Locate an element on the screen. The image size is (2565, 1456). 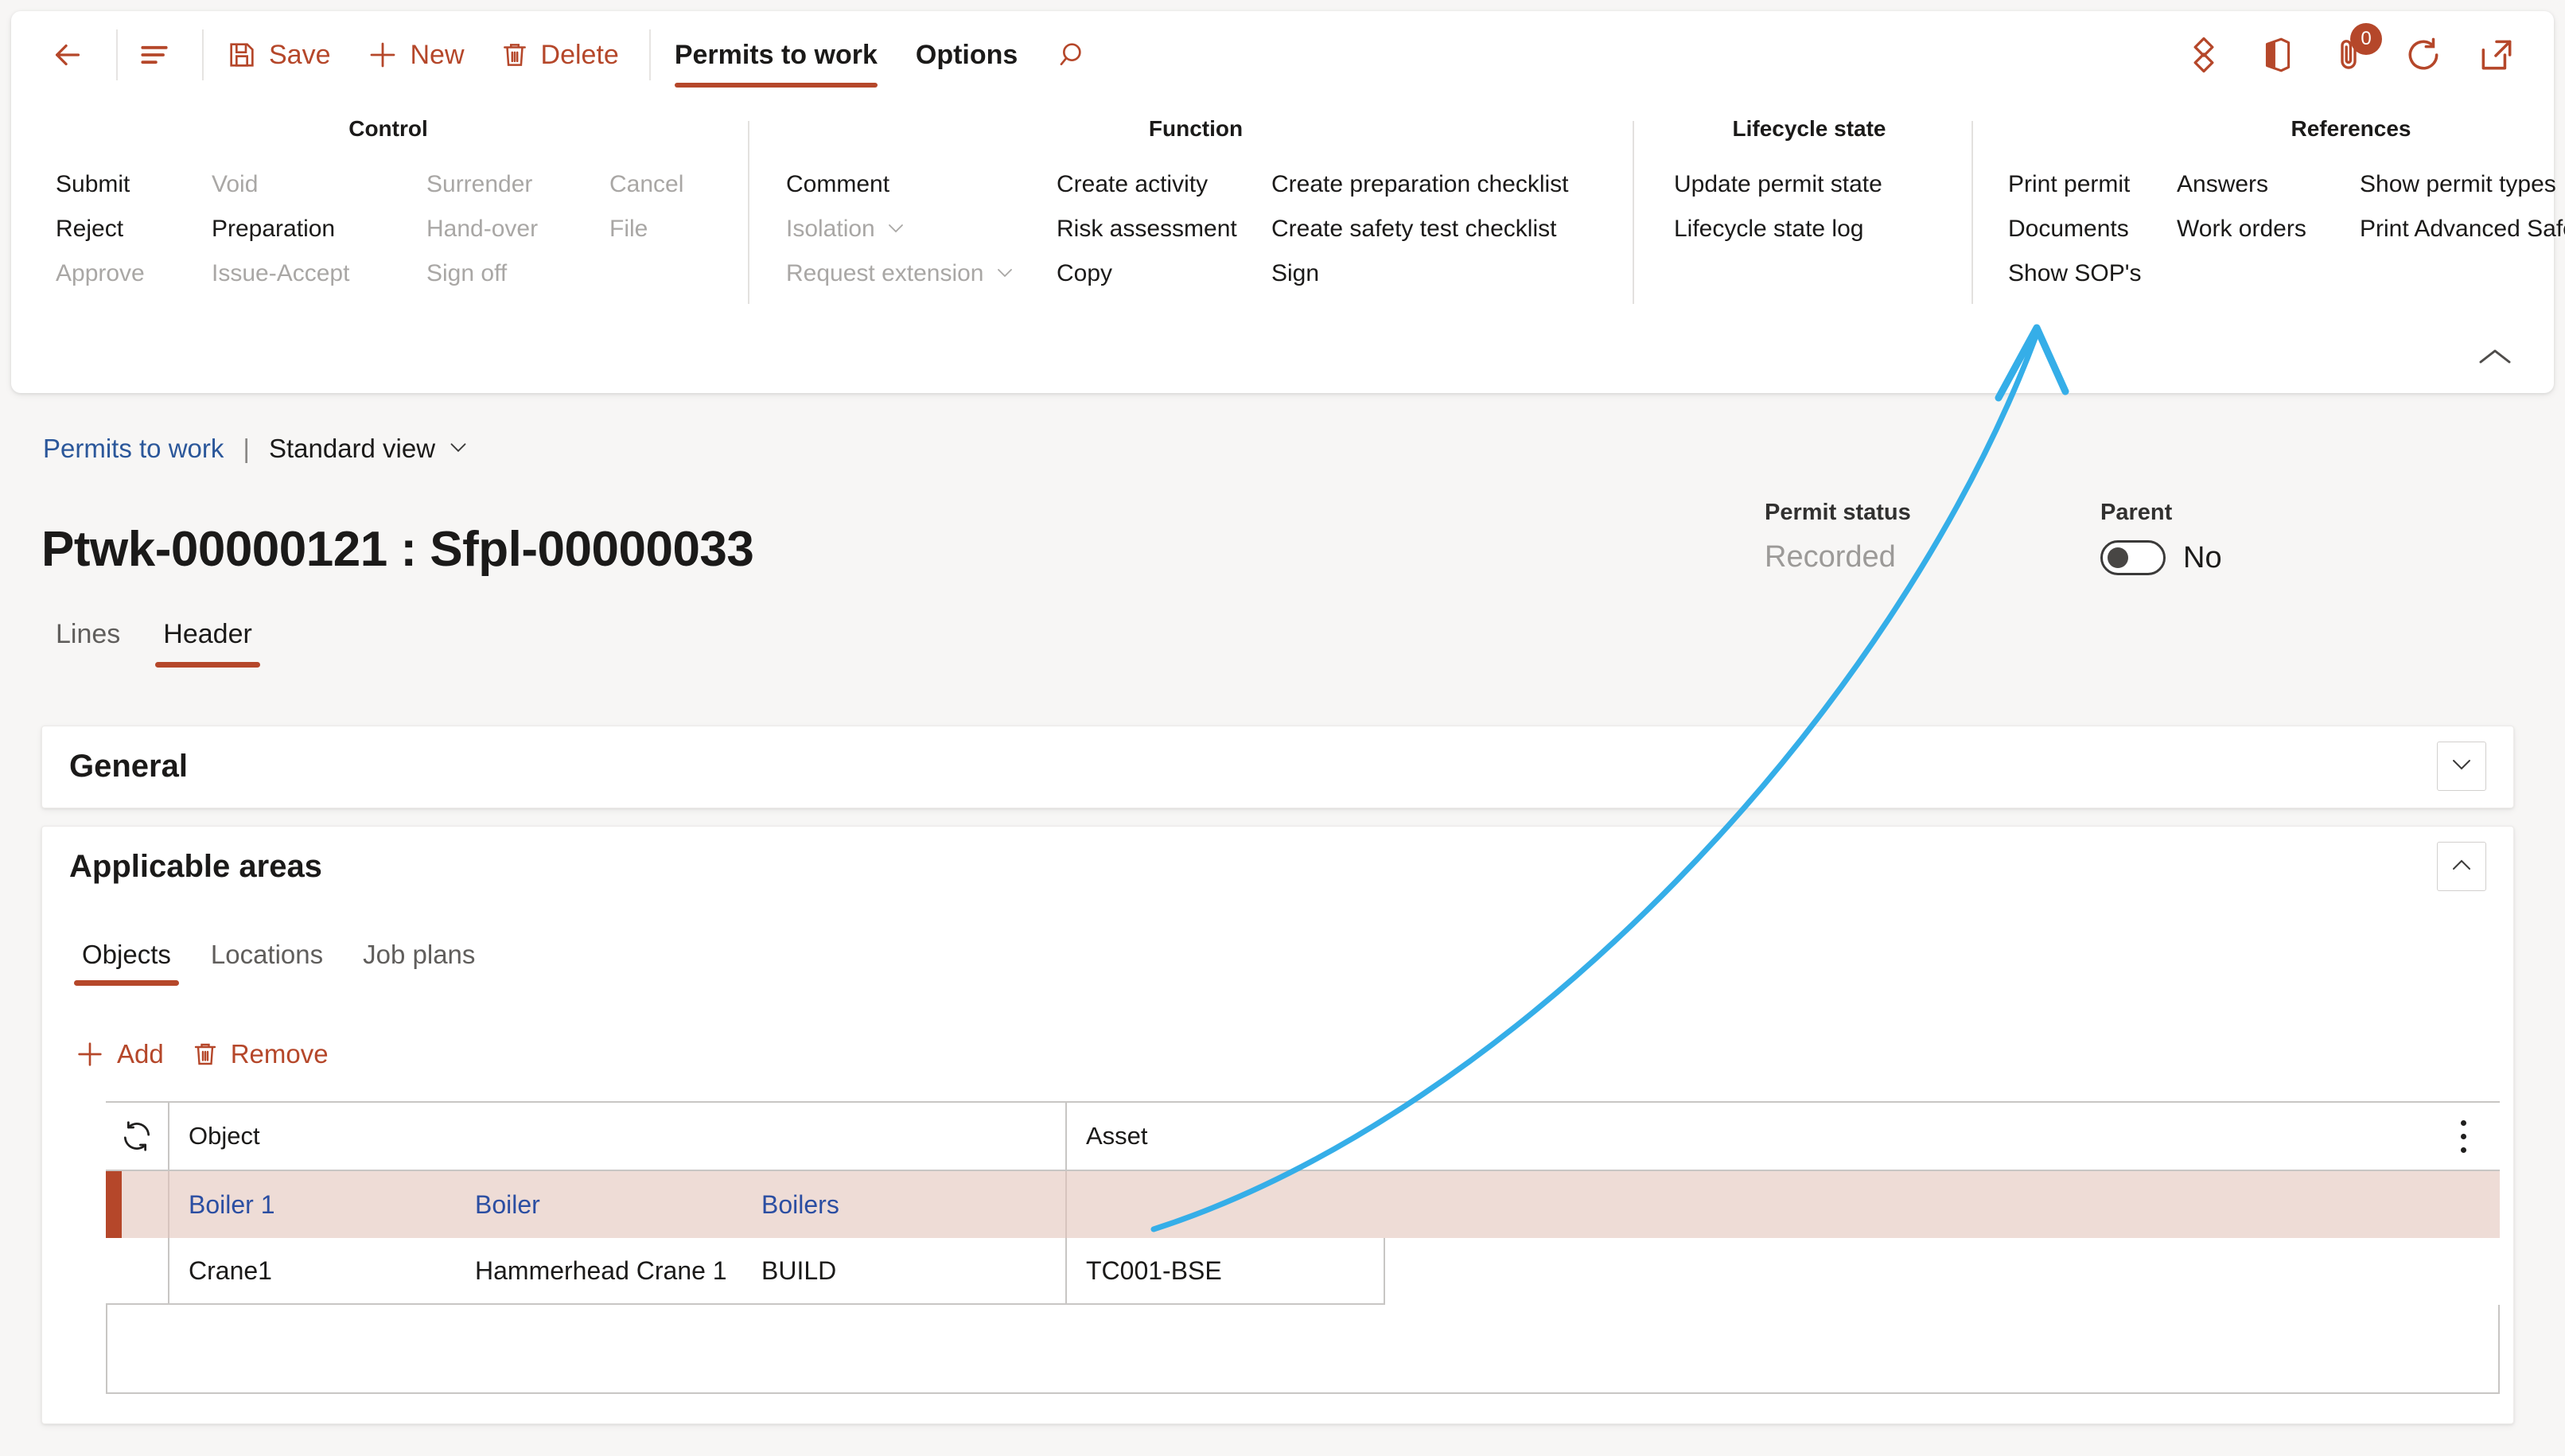
save-button: Save is located at coordinates (278, 55).